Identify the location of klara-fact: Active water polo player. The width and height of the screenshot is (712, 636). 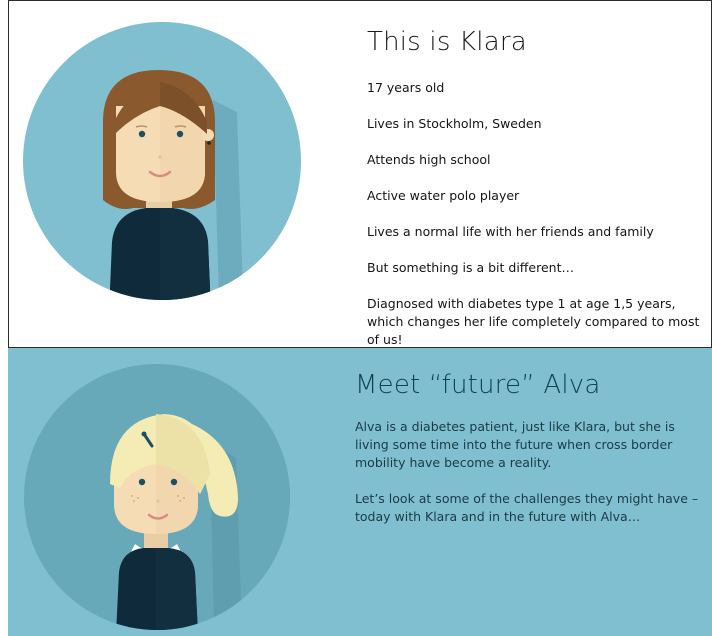
(443, 195).